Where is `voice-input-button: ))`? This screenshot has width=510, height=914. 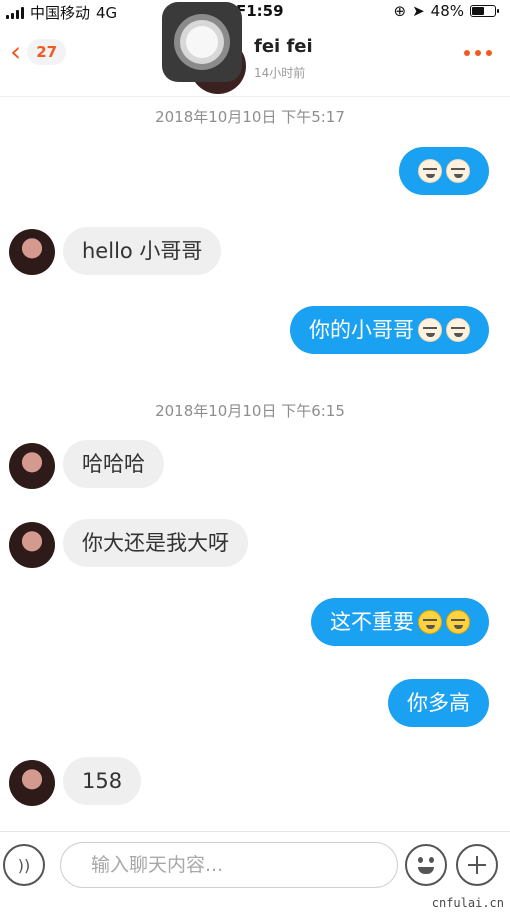 voice-input-button: )) is located at coordinates (24, 865).